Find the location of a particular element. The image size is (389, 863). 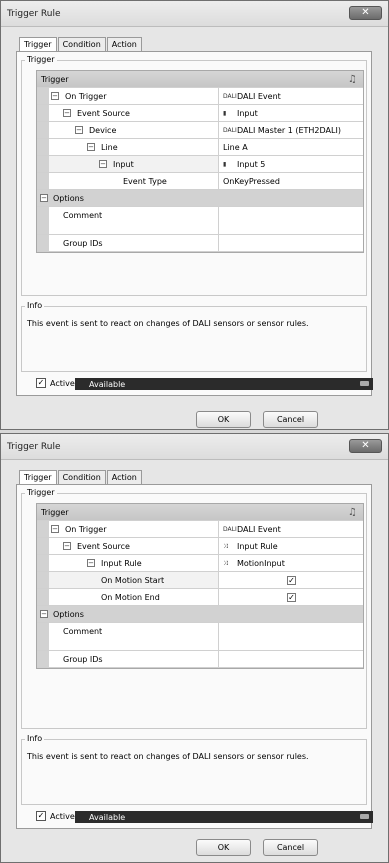

motion-end-checkbox: ✓ is located at coordinates (291, 597).